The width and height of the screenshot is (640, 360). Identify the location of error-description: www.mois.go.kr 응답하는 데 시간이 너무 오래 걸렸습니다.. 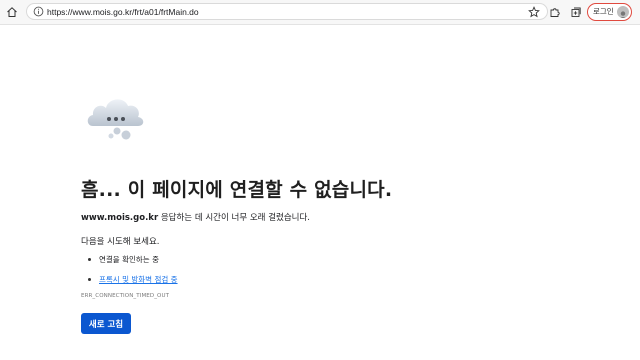
(195, 217).